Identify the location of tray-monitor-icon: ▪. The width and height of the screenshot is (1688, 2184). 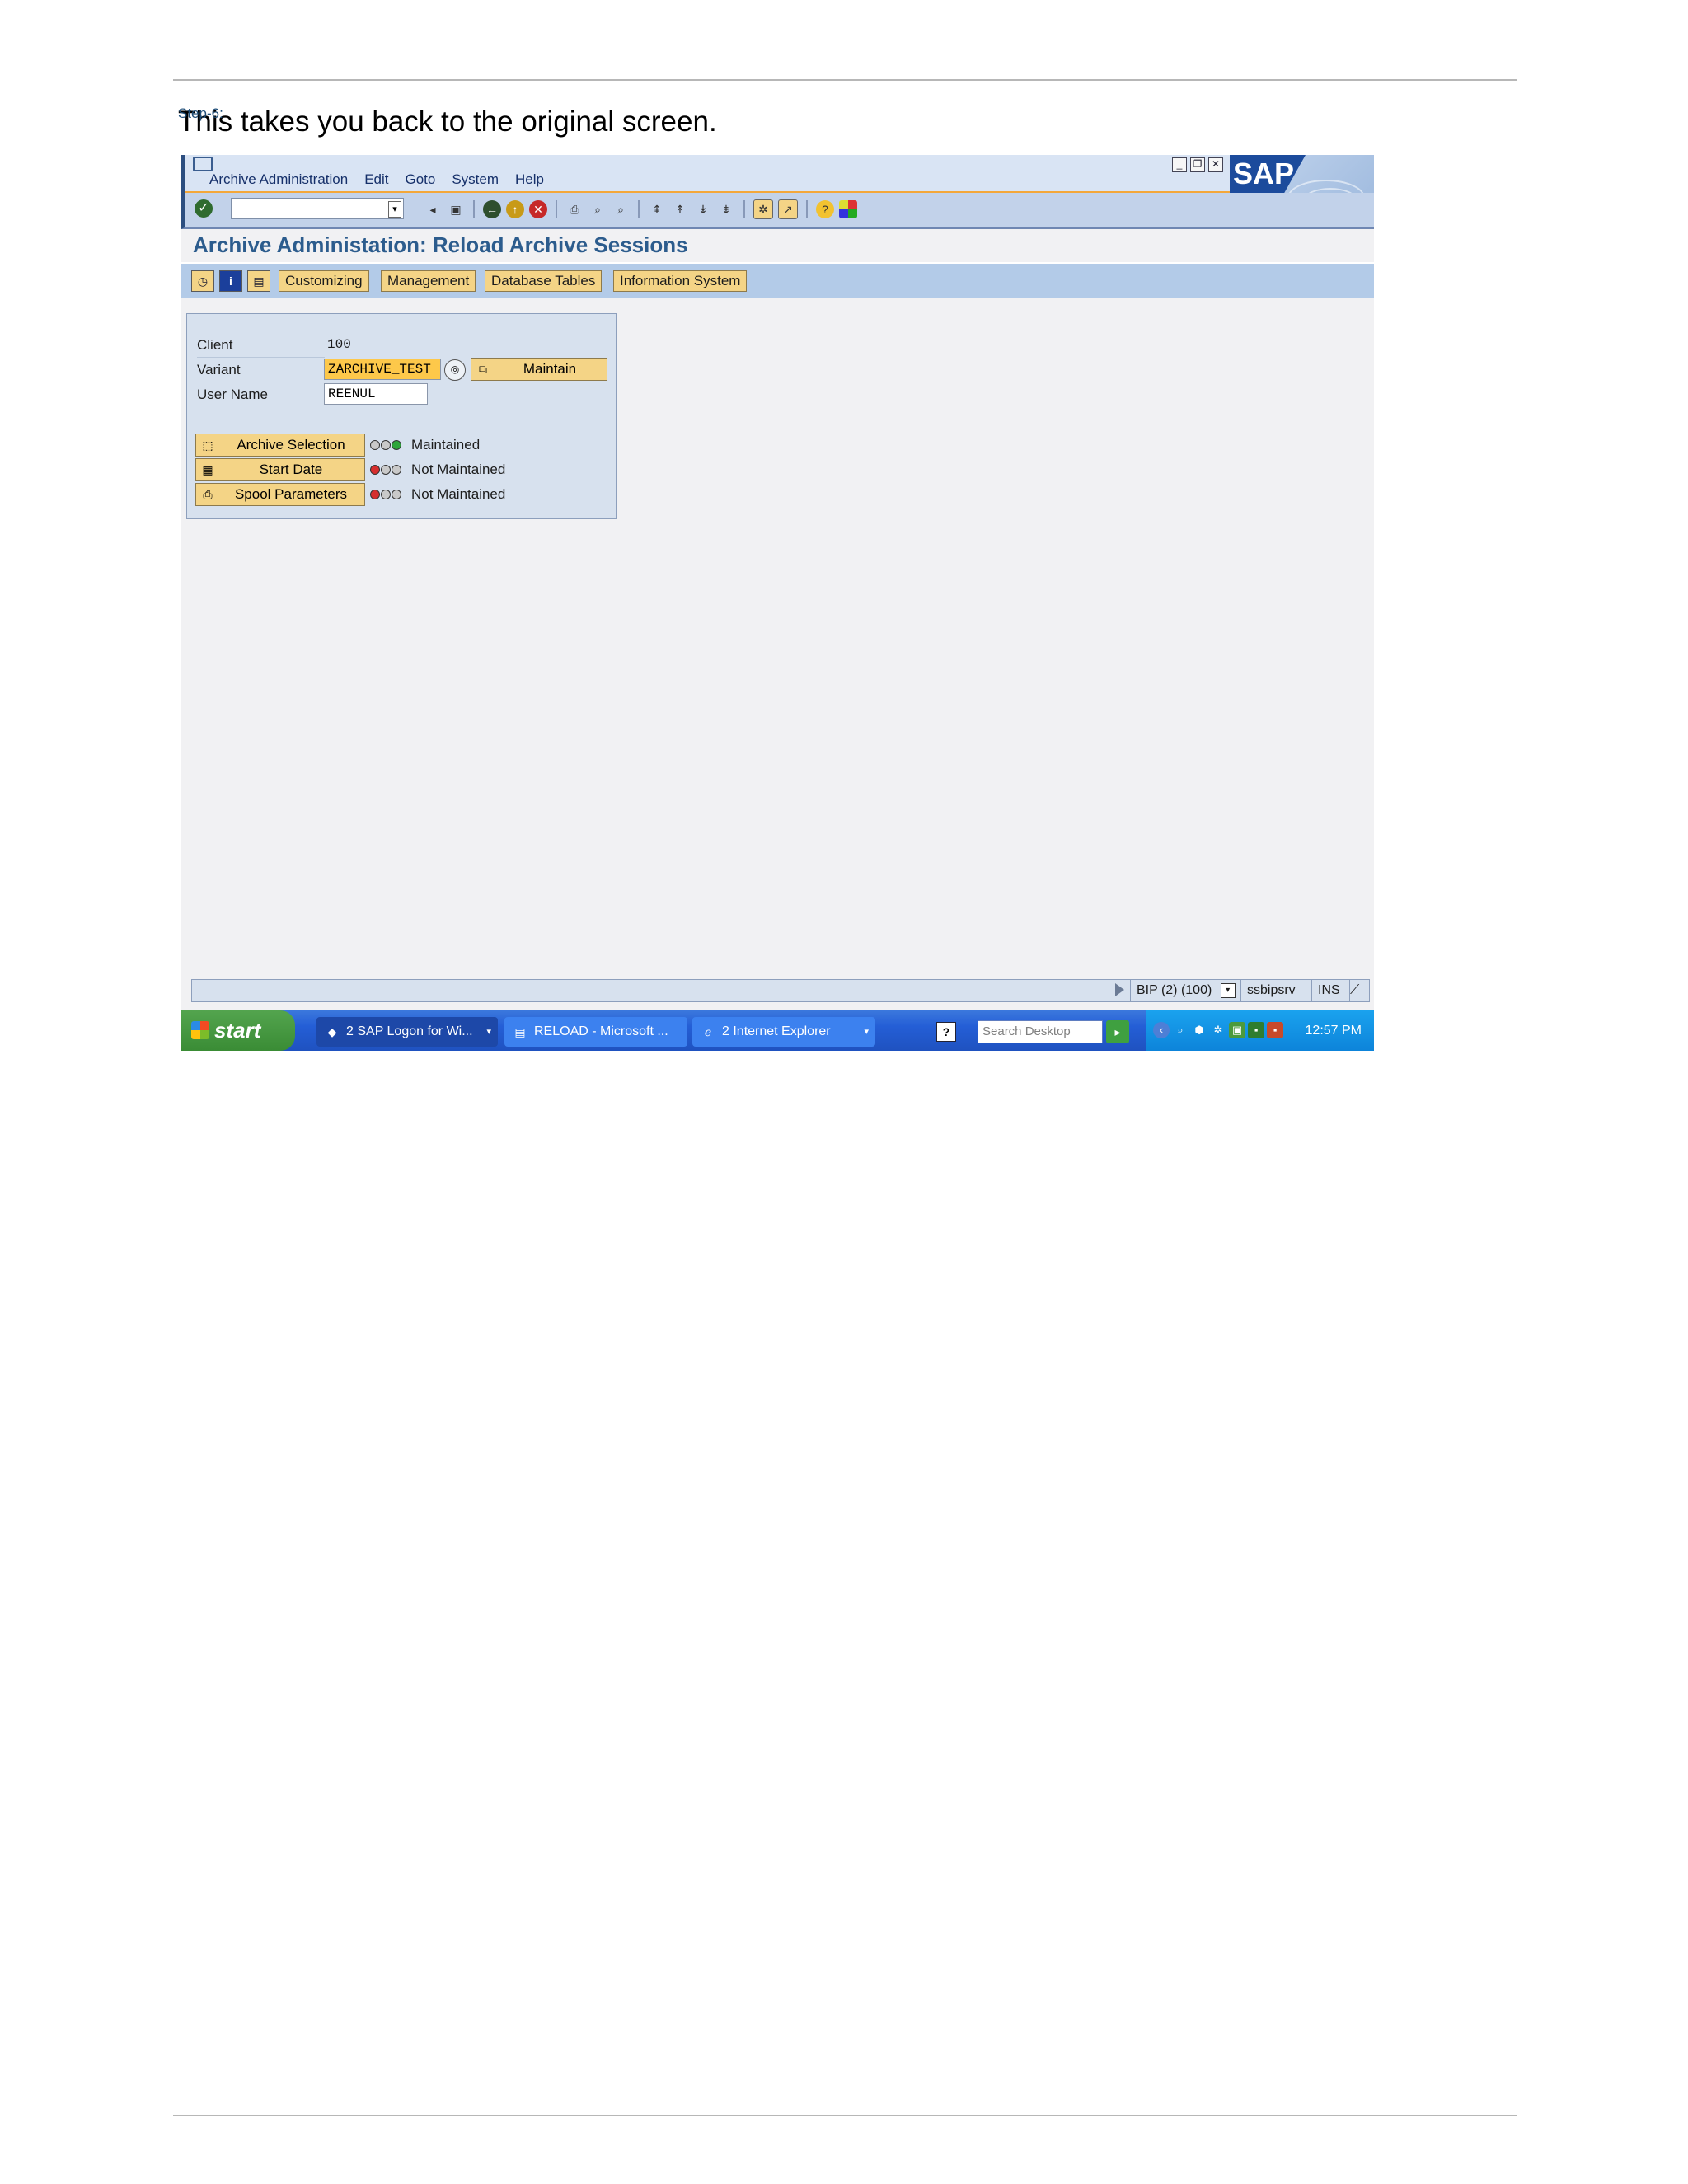
(1256, 1030).